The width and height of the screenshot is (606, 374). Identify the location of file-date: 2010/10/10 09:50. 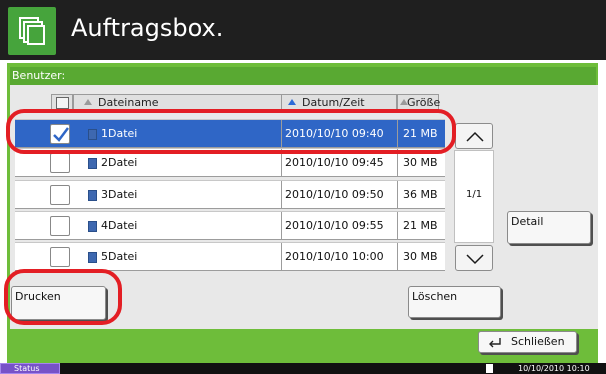
(334, 194).